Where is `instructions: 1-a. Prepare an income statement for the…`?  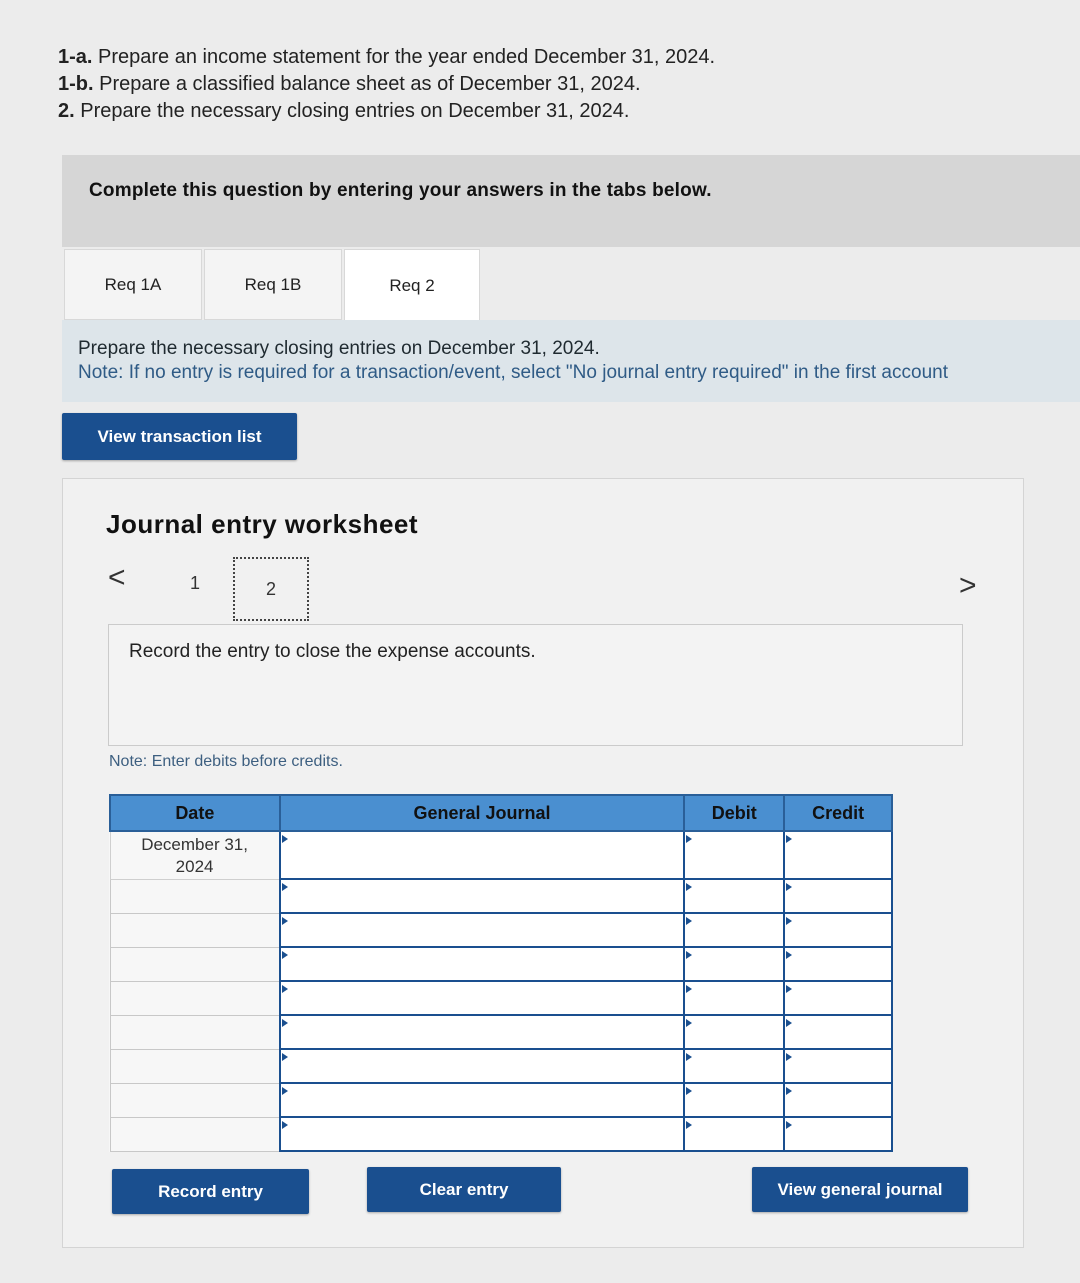 instructions: 1-a. Prepare an income statement for the… is located at coordinates (468, 84).